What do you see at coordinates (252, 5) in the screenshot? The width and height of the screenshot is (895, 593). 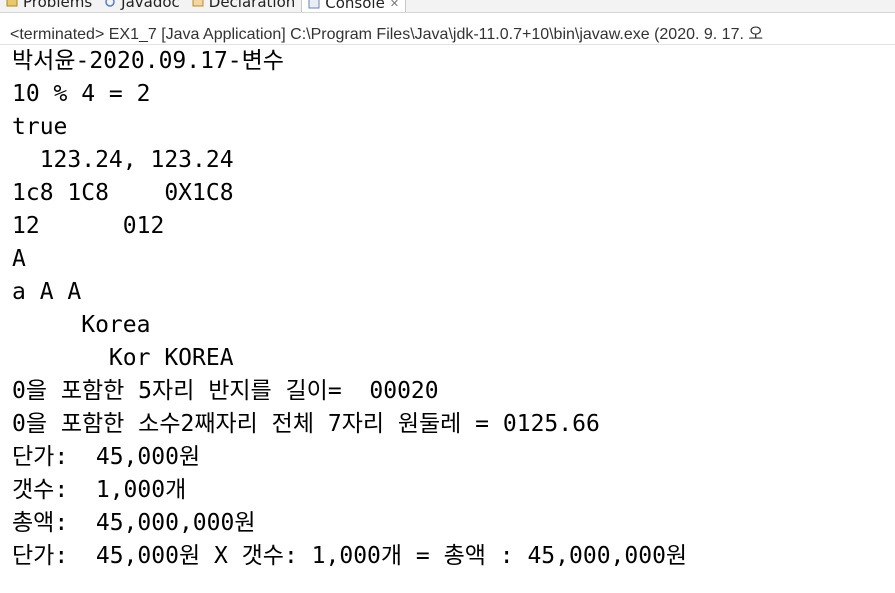 I see `tab-label: Declaration` at bounding box center [252, 5].